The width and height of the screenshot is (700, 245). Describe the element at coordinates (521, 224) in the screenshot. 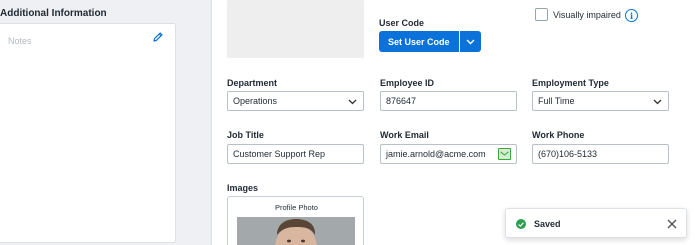

I see `check-circle-icon` at that location.